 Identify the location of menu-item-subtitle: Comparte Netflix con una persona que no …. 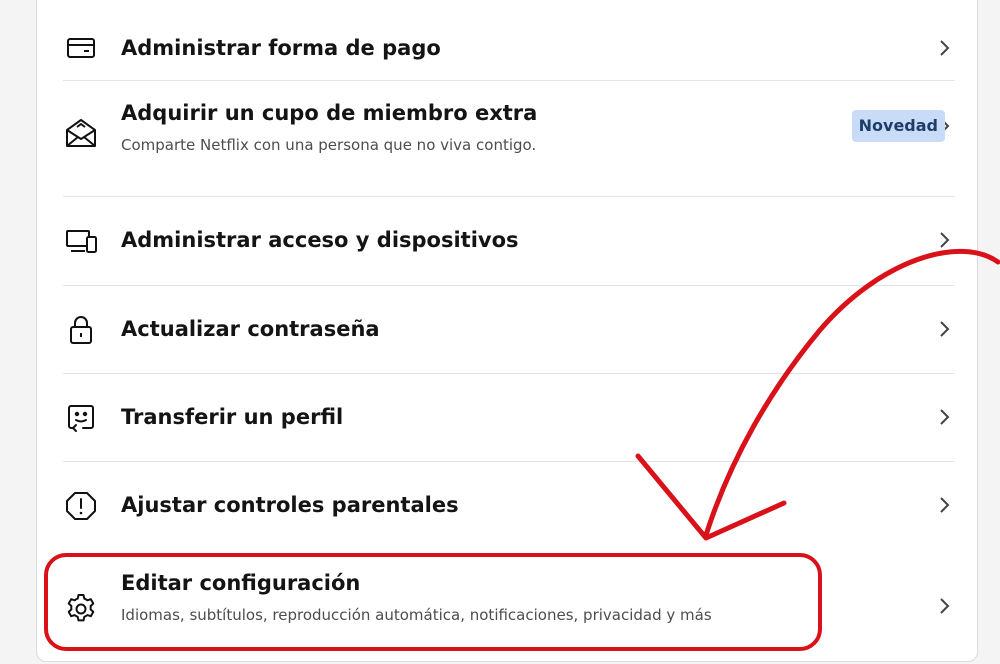
(329, 145).